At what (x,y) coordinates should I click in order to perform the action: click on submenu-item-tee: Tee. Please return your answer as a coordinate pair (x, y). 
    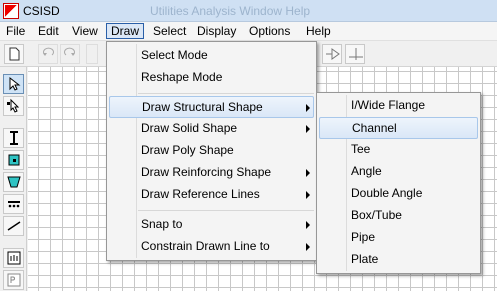
    Looking at the image, I should click on (398, 150).